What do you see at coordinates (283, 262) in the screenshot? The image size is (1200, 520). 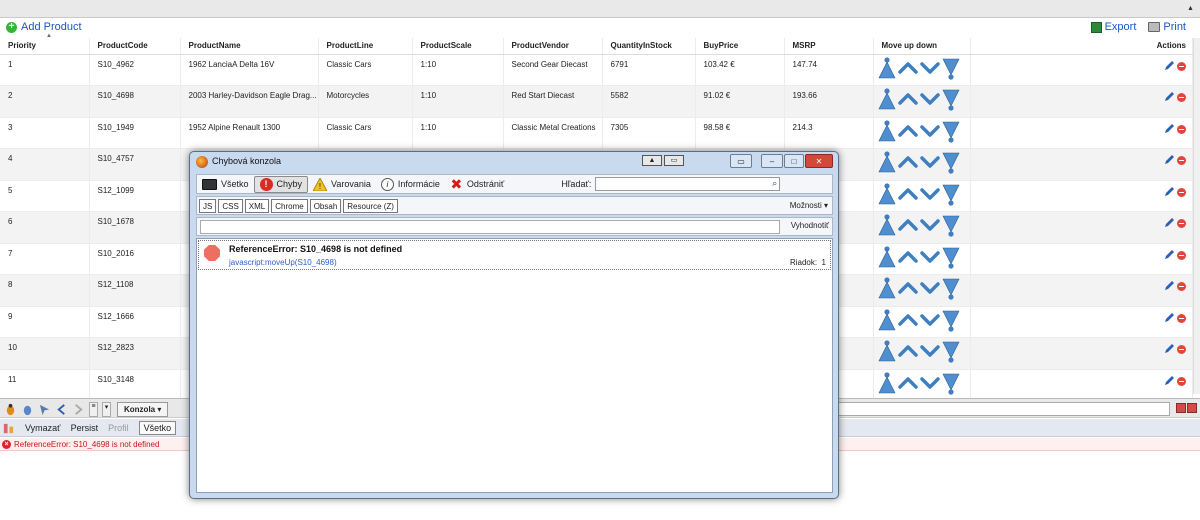 I see `error-source-link: javascript:moveUp(S10_4698)` at bounding box center [283, 262].